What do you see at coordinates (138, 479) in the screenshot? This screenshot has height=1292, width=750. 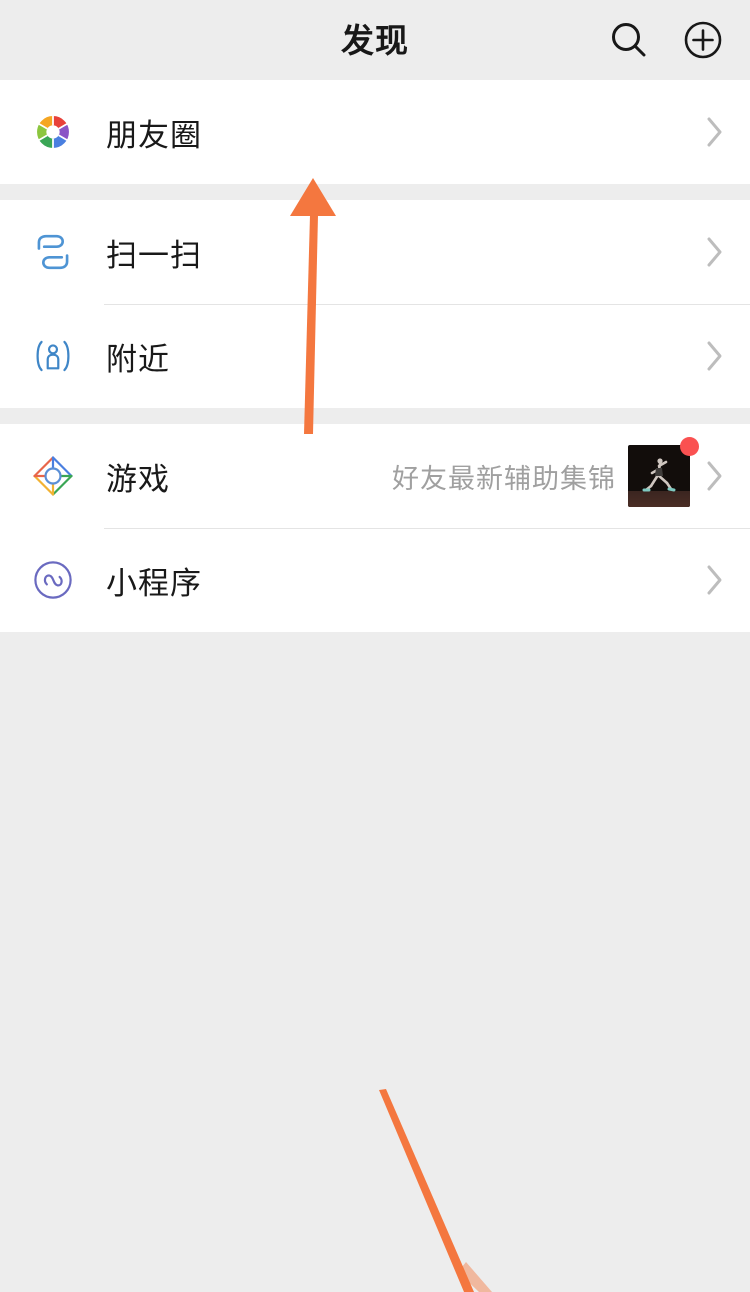 I see `list-item-label: 游戏` at bounding box center [138, 479].